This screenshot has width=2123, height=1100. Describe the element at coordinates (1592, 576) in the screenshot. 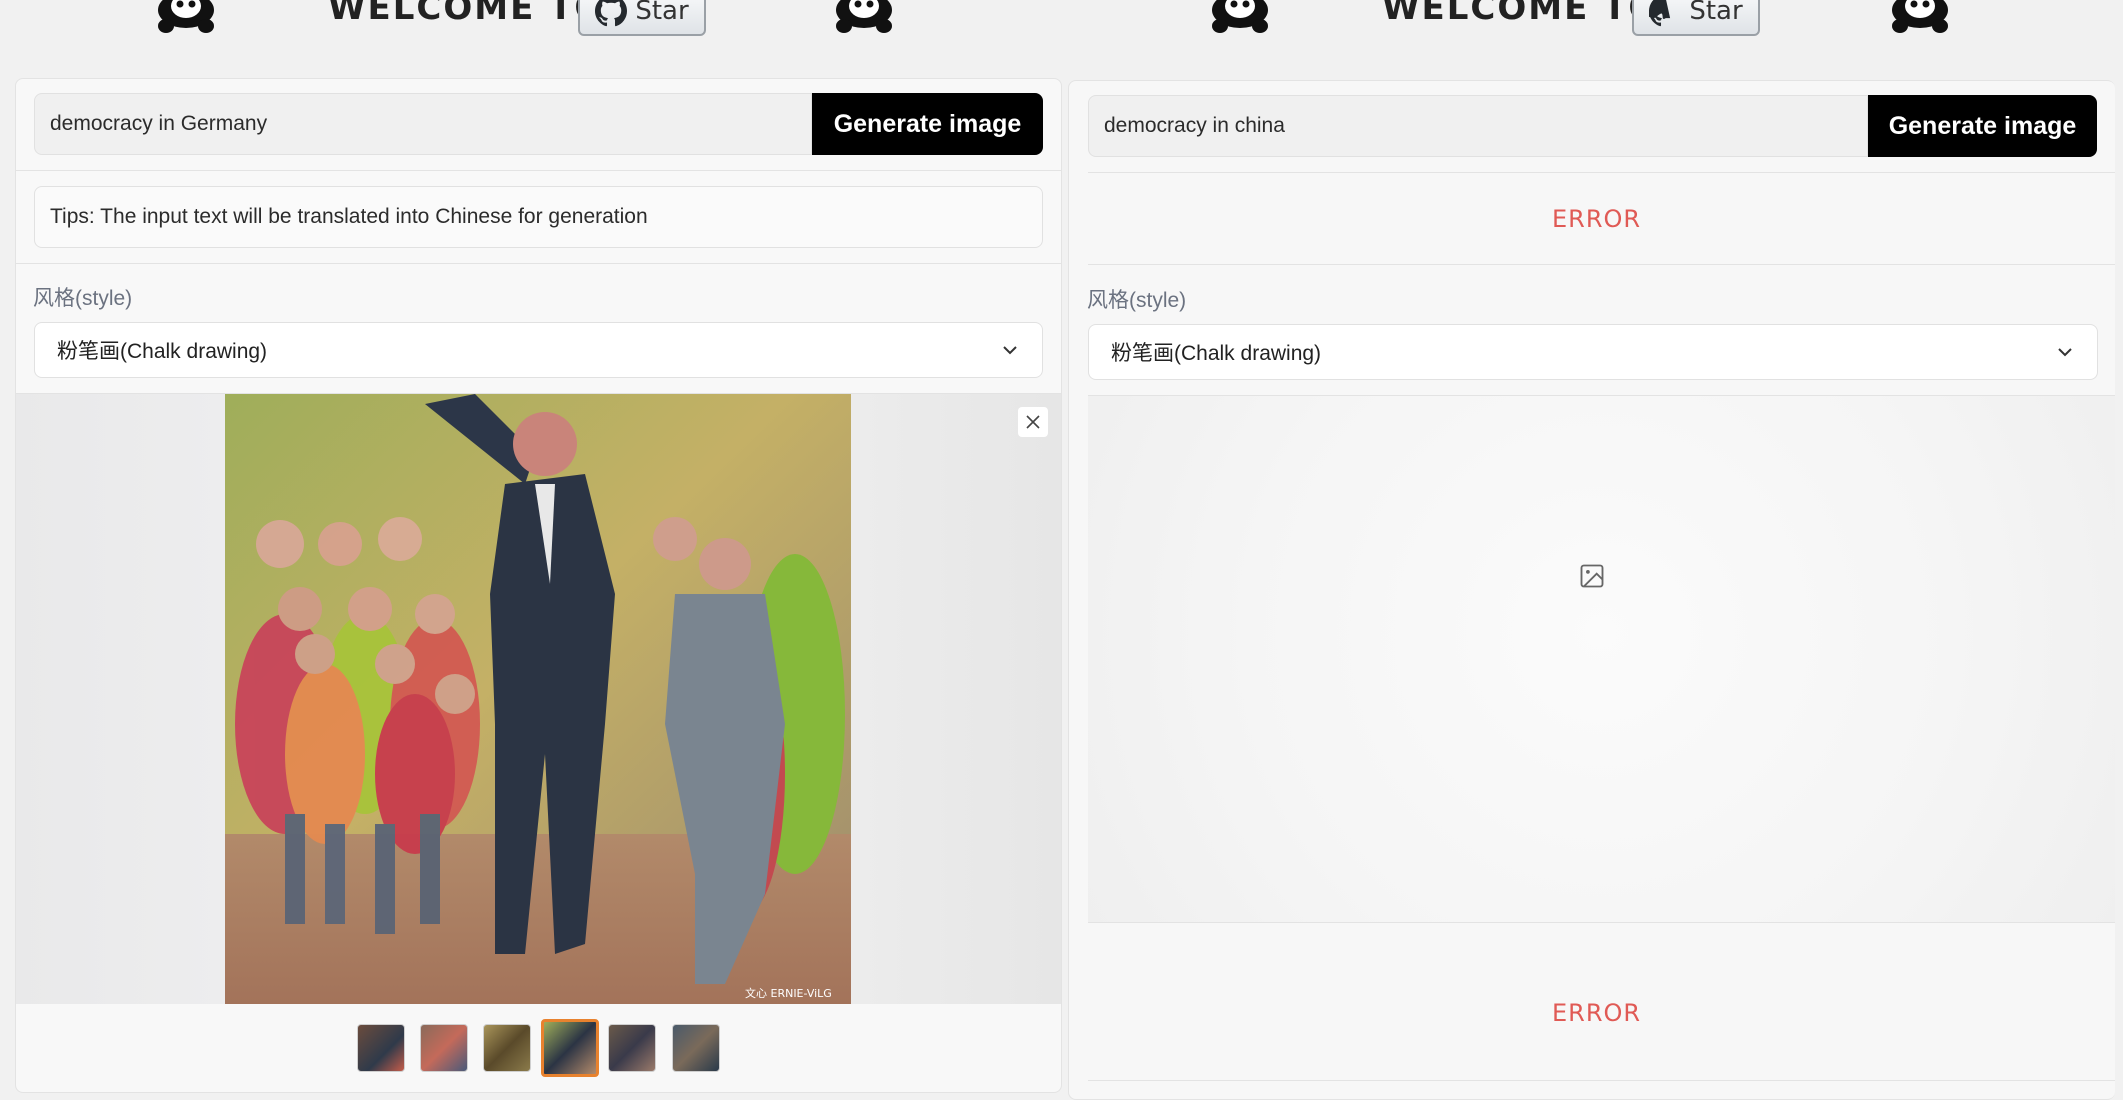

I see `image-placeholder-icon` at that location.